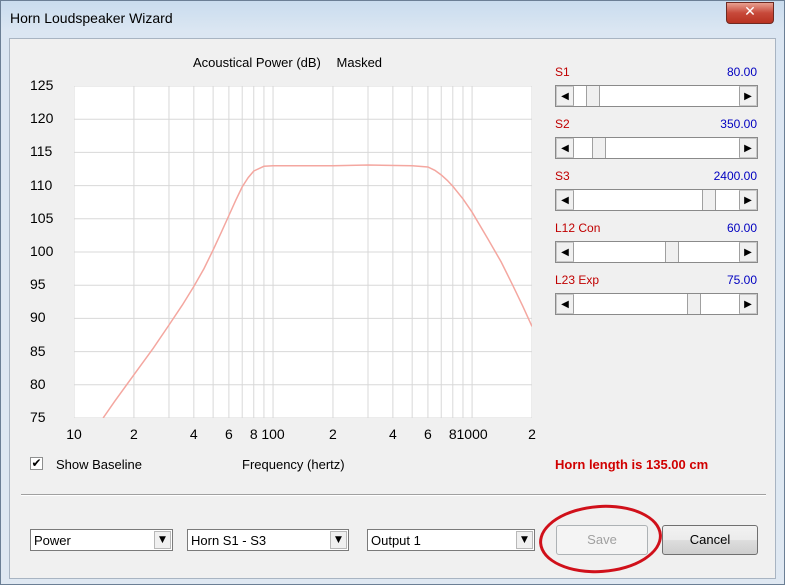 The width and height of the screenshot is (785, 585). I want to click on slider-value: 75.00, so click(741, 280).